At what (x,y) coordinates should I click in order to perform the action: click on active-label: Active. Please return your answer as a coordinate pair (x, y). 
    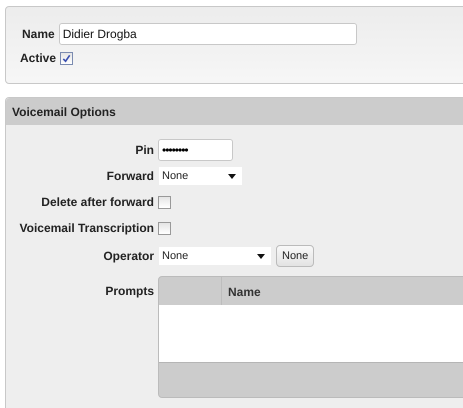
    Looking at the image, I should click on (38, 58).